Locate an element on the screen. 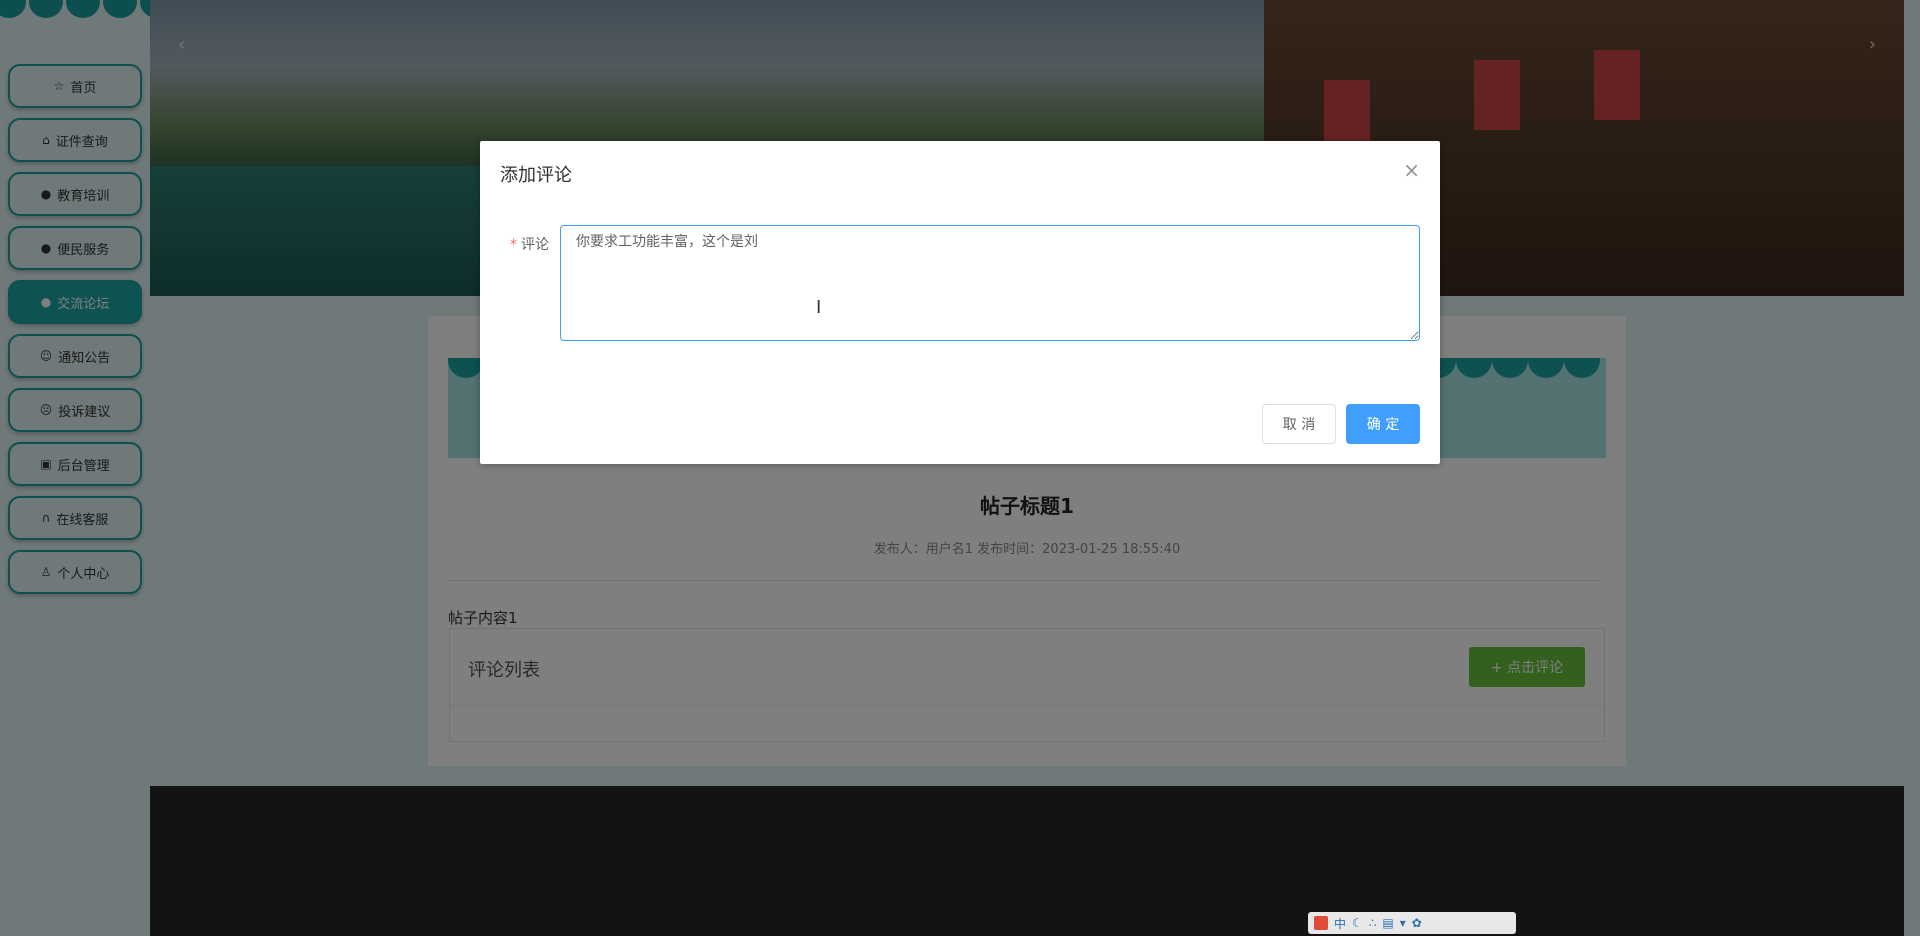 Image resolution: width=1920 pixels, height=936 pixels. ime-logo-icon is located at coordinates (1321, 923).